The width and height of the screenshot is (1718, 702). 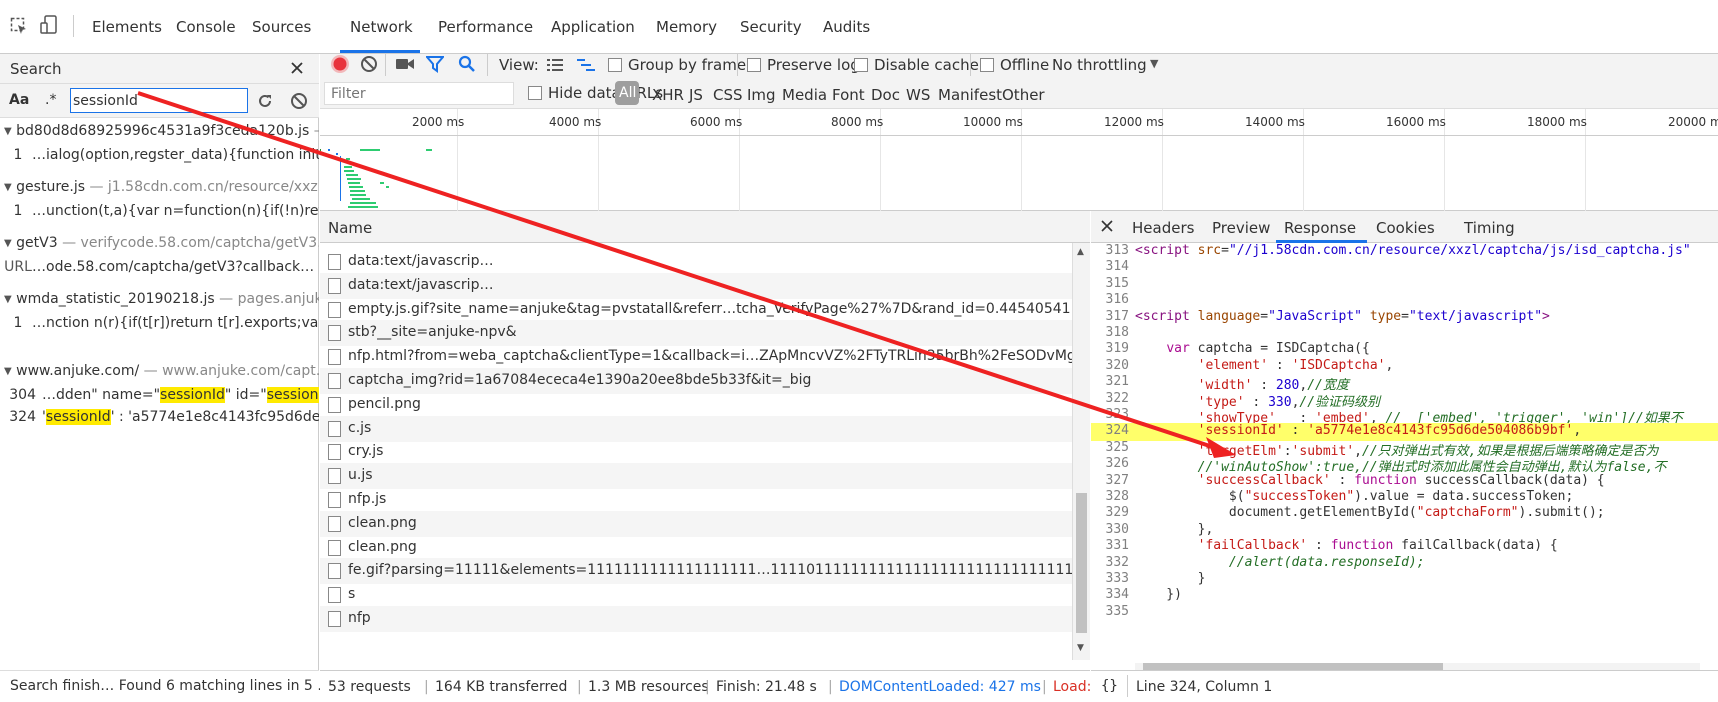 I want to click on tab-security: Security, so click(x=771, y=27).